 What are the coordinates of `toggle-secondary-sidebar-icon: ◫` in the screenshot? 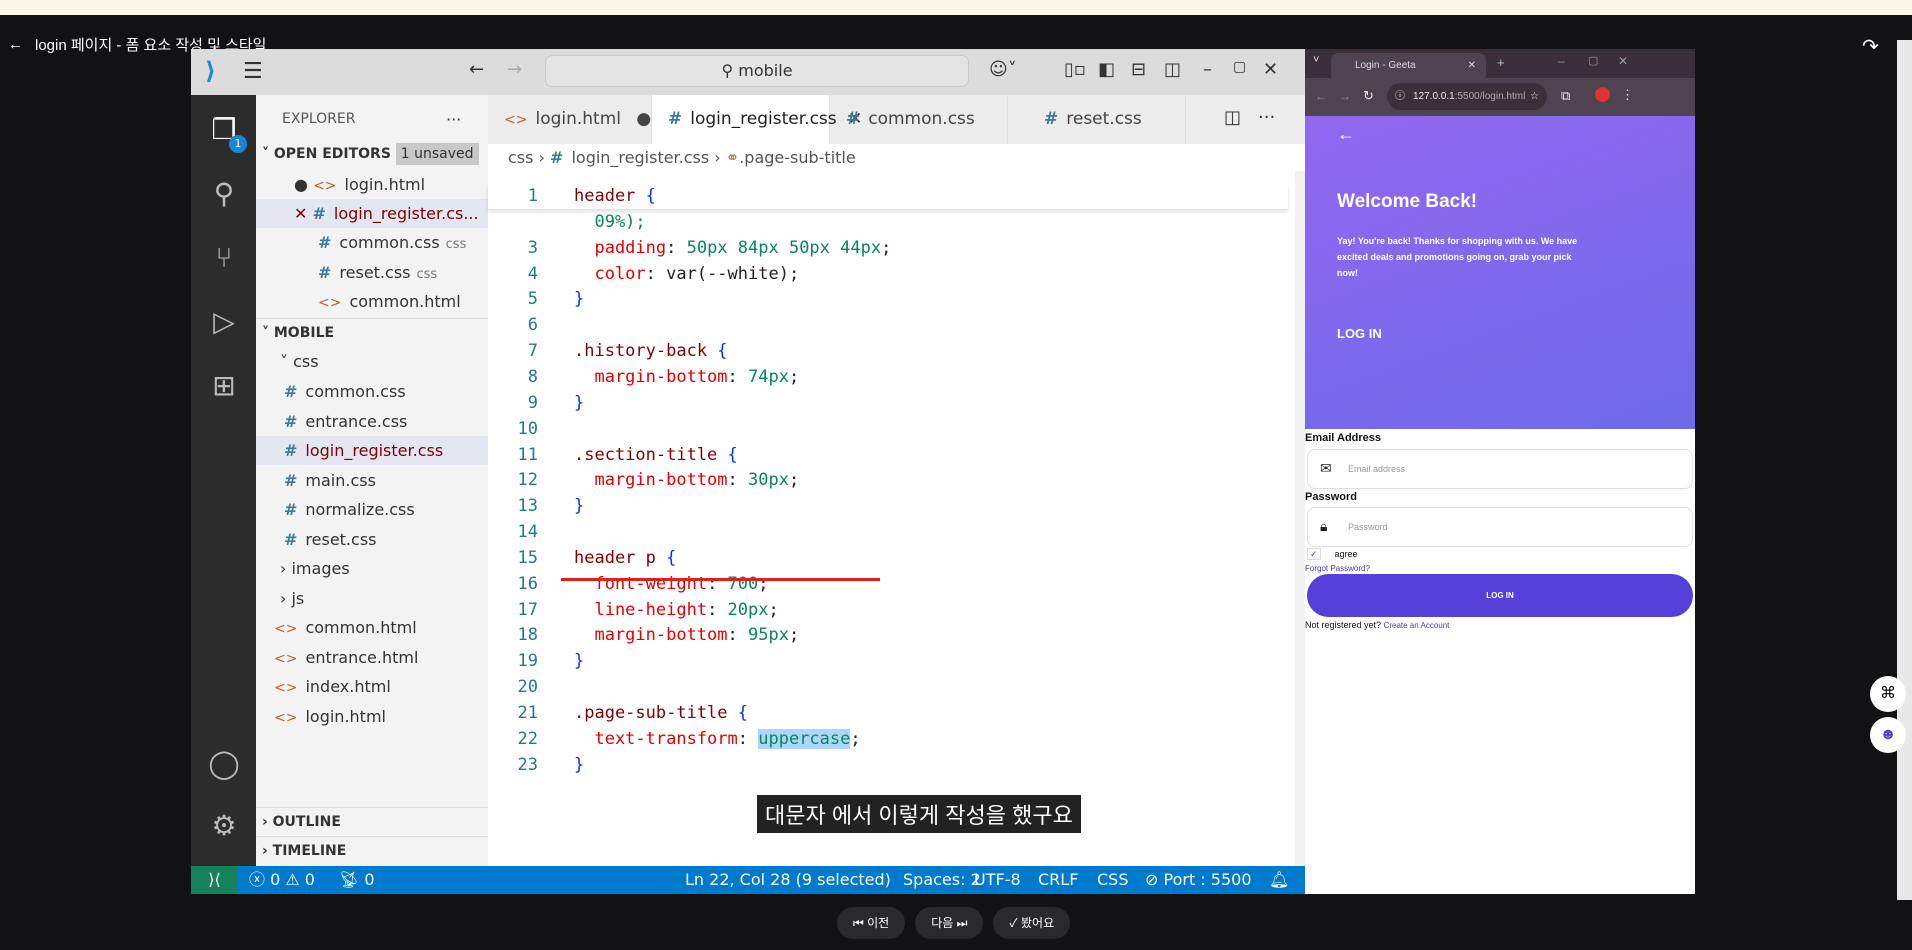 It's located at (1172, 69).